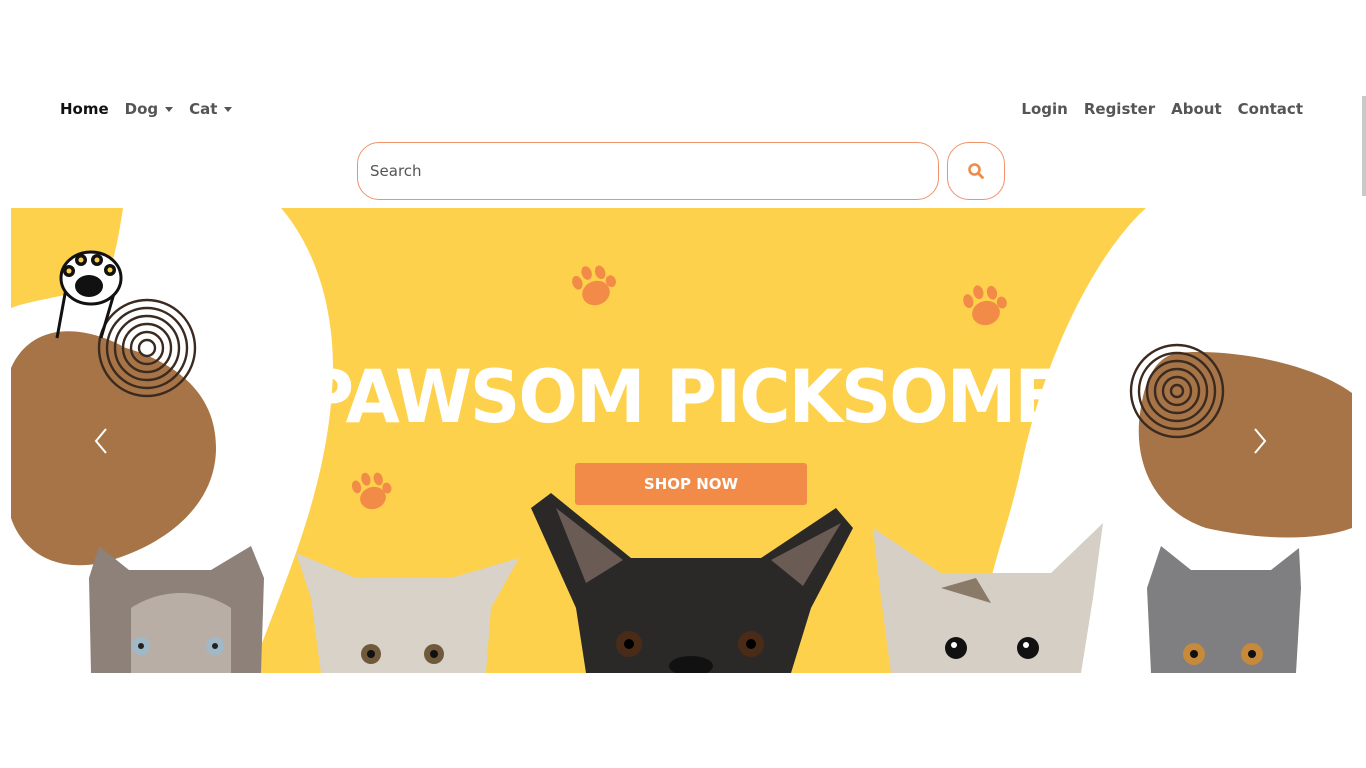 The image size is (1366, 768). I want to click on carousel-prev-button, so click(101, 441).